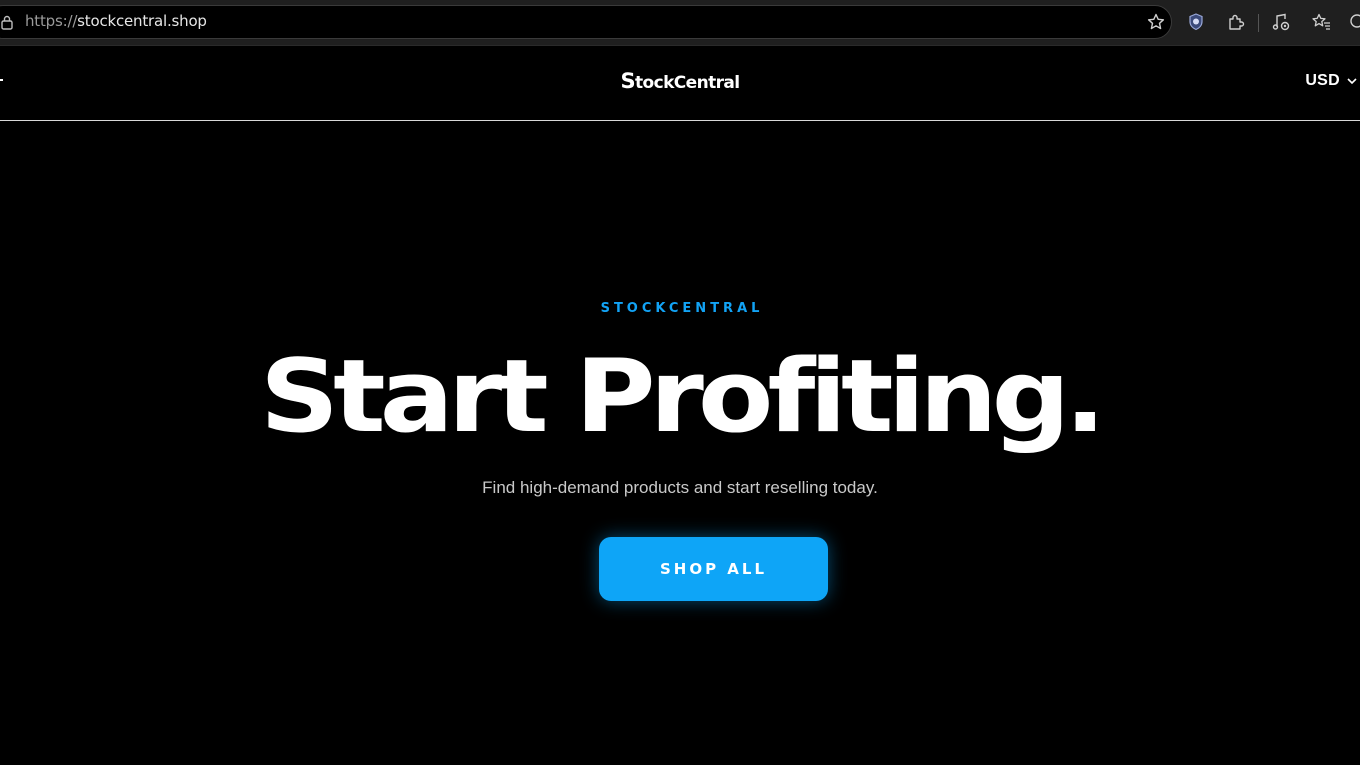  I want to click on browser-toolbar: https://stockcentral.shop, so click(680, 23).